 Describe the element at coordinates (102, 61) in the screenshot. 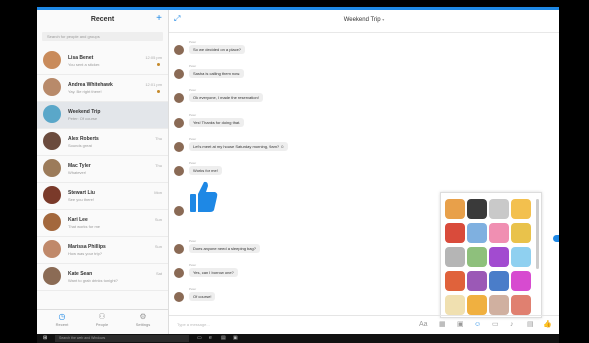

I see `conversation-item: Lisa Benet You sent a sticker. 12:05 pm` at that location.